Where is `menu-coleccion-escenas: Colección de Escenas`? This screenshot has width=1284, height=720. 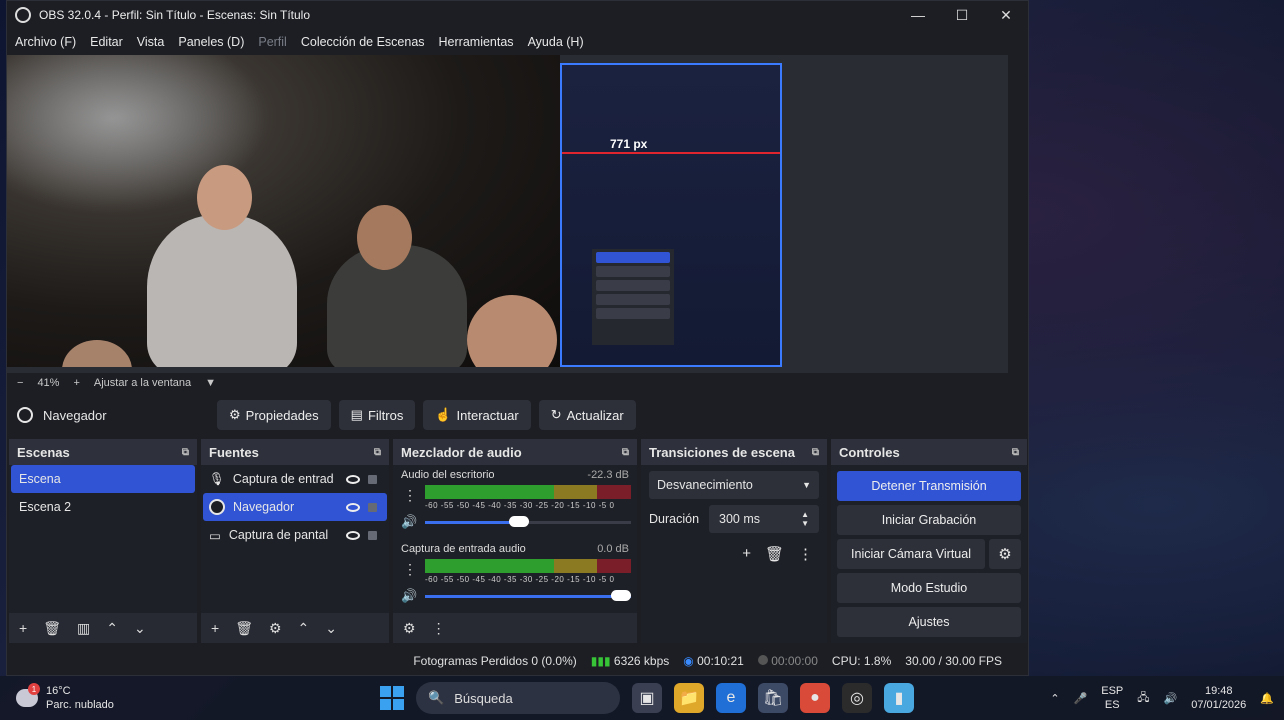 menu-coleccion-escenas: Colección de Escenas is located at coordinates (363, 42).